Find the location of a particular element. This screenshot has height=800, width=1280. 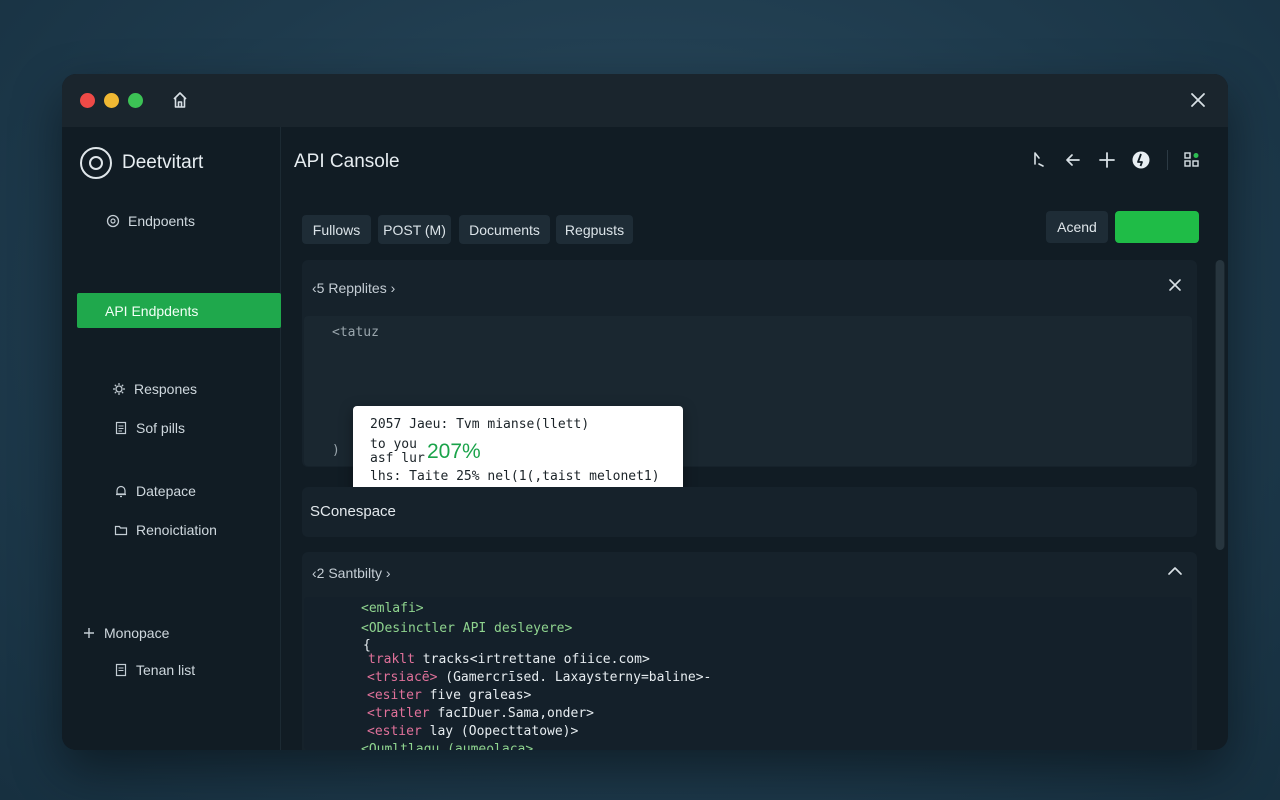

sidebar-item-tenan-list: Tenan list is located at coordinates (154, 670).